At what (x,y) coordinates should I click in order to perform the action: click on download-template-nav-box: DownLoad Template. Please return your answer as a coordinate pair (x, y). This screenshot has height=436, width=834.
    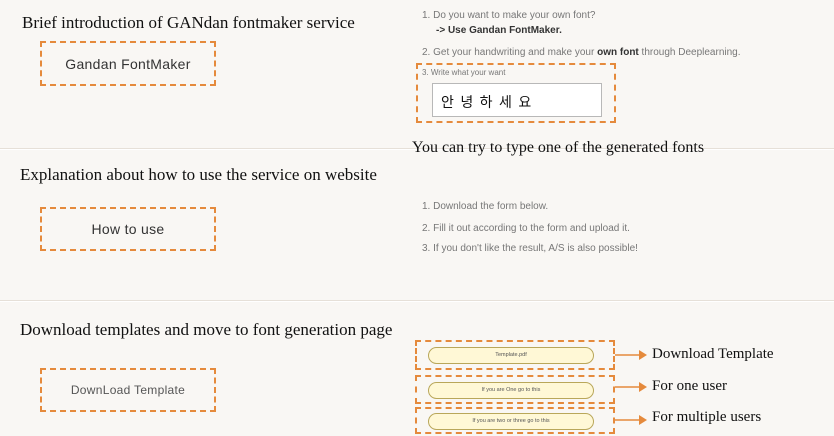
    Looking at the image, I should click on (128, 390).